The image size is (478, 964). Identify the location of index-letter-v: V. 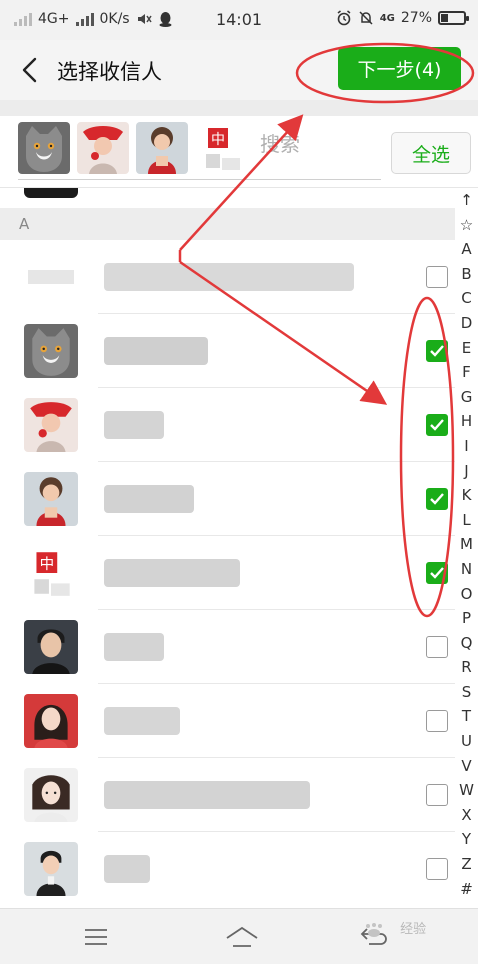
(466, 766).